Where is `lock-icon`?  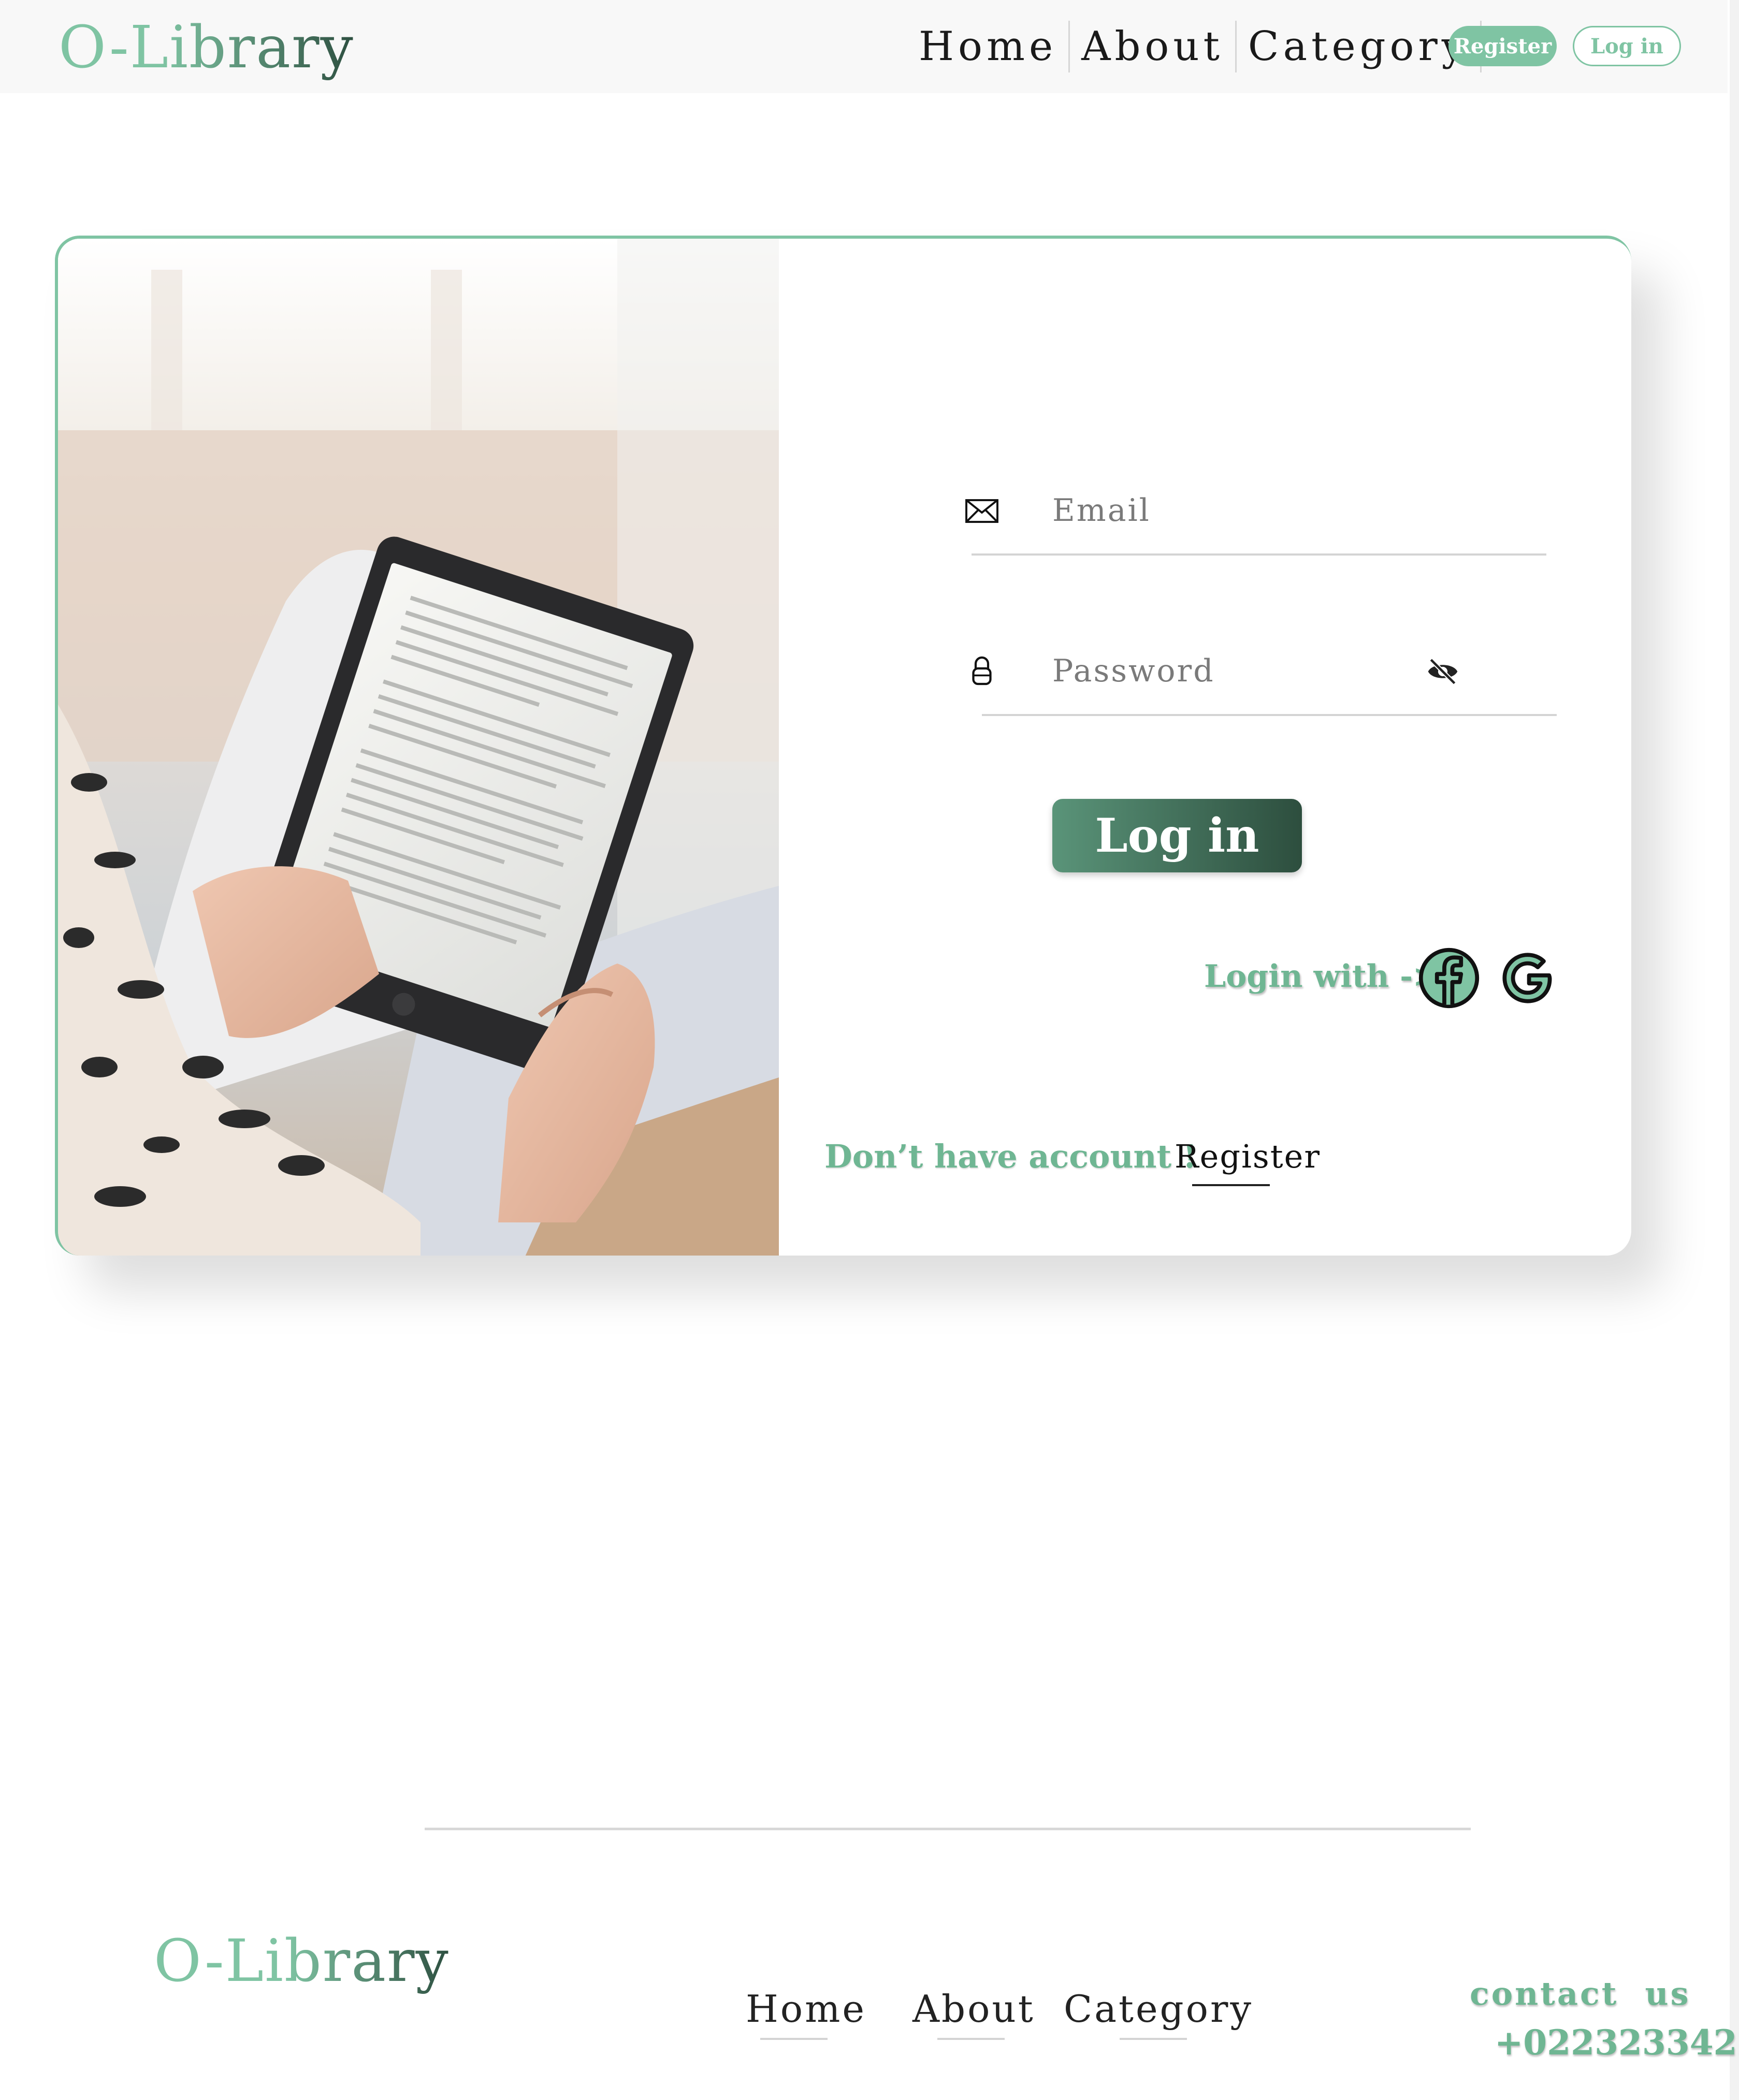
lock-icon is located at coordinates (982, 671).